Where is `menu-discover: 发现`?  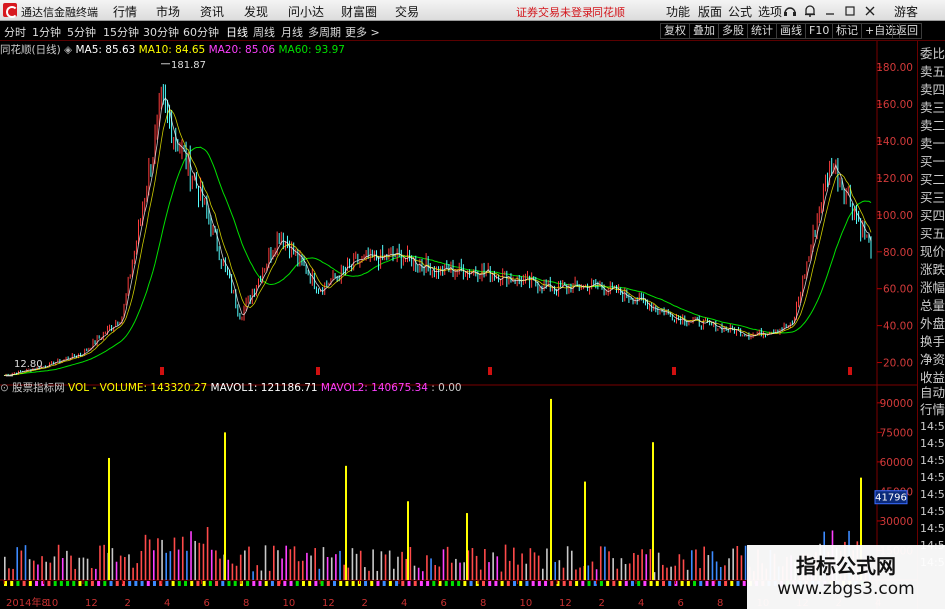
menu-discover: 发现 is located at coordinates (256, 11).